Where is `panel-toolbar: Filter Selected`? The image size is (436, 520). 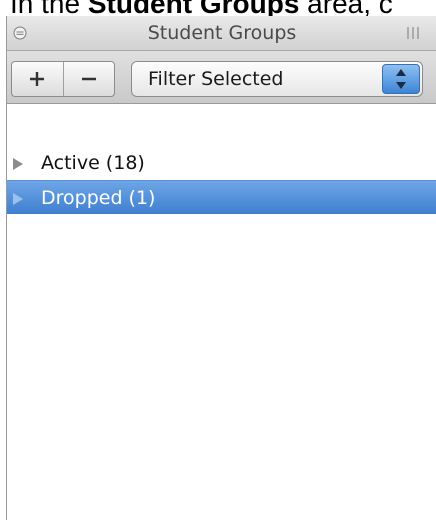
panel-toolbar: Filter Selected is located at coordinates (221, 77).